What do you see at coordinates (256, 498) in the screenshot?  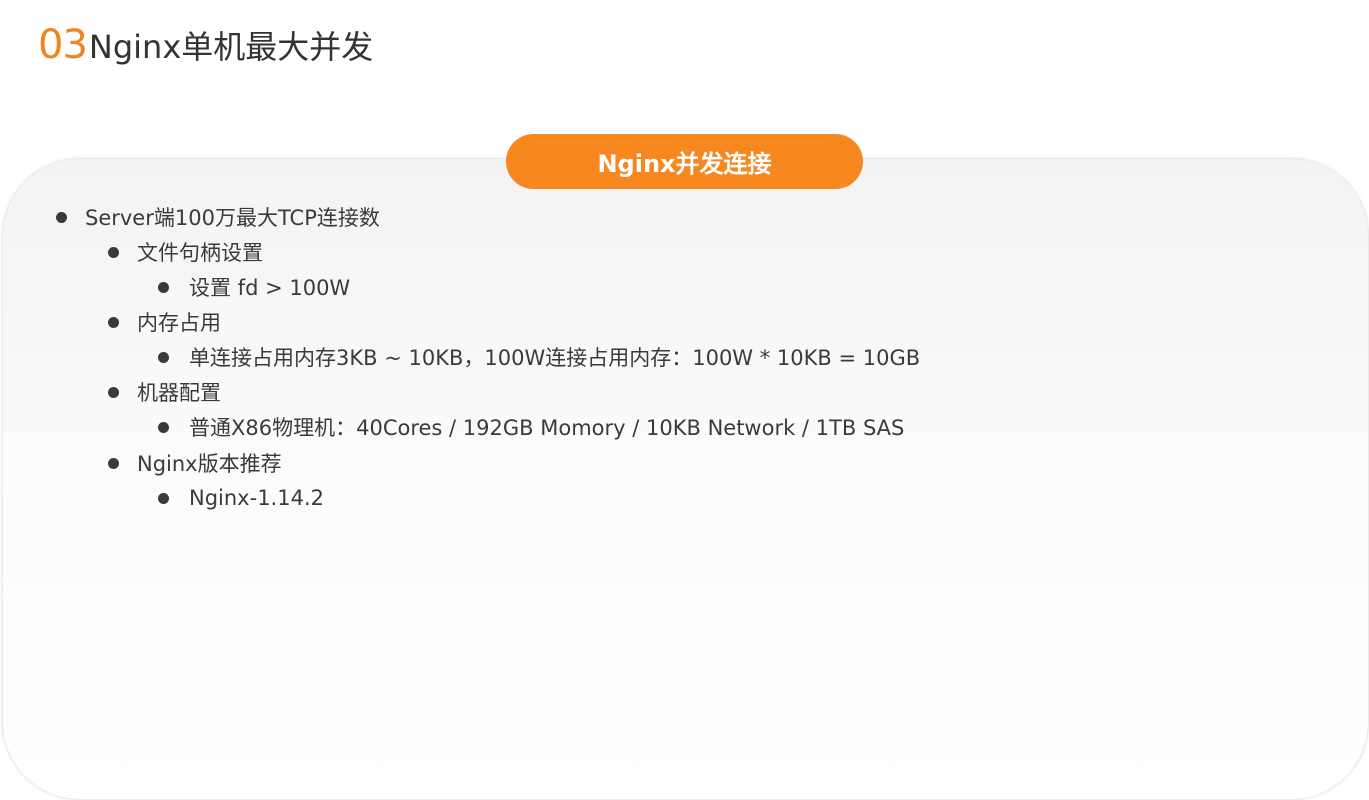 I see `bullet-text: Nginx-1.14.2` at bounding box center [256, 498].